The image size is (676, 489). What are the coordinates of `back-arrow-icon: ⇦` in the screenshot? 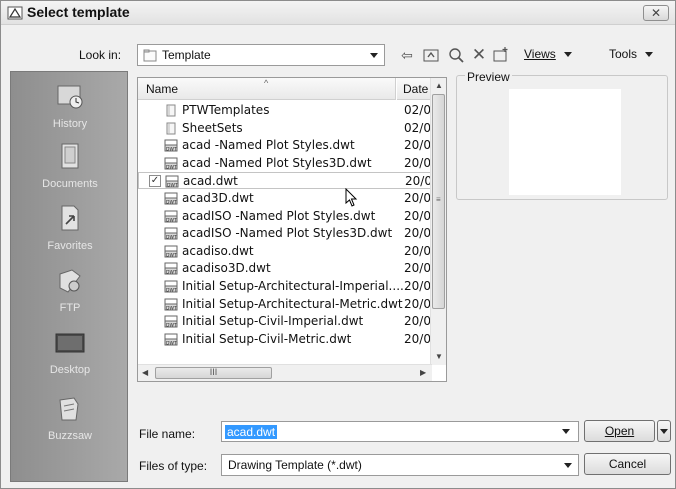 It's located at (407, 55).